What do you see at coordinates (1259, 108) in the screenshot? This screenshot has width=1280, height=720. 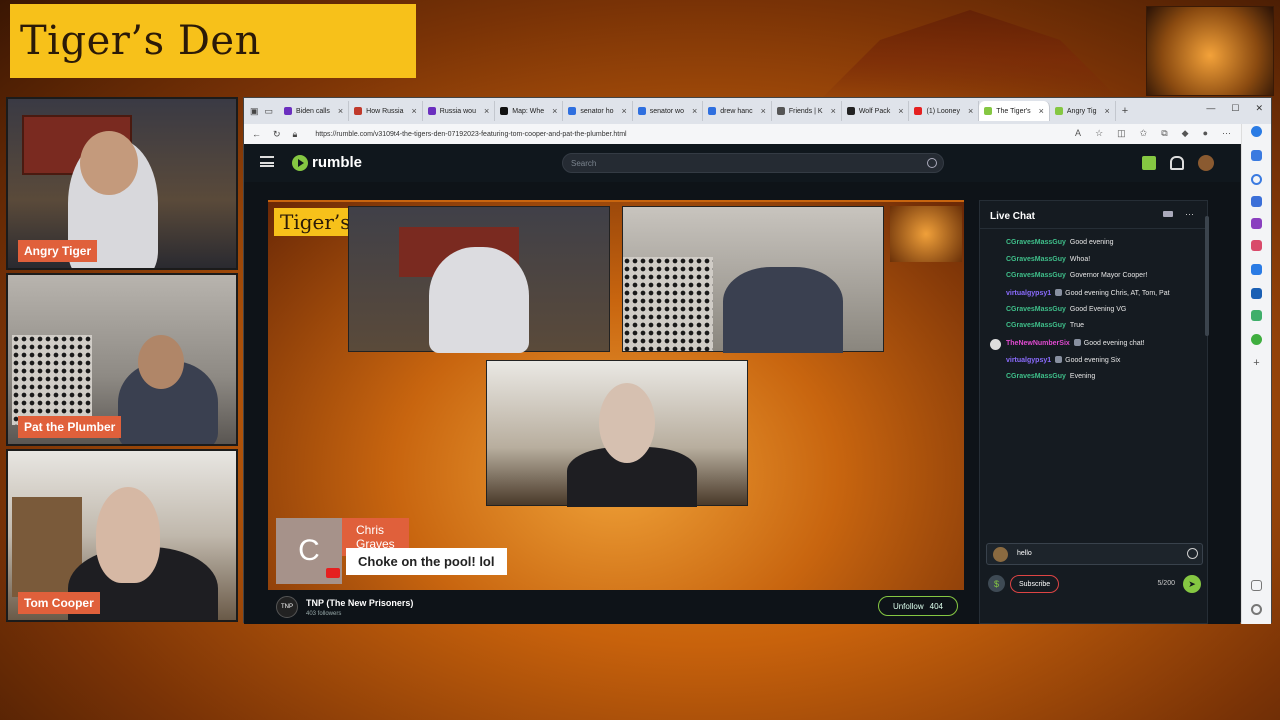 I see `close-window-button: ✕` at bounding box center [1259, 108].